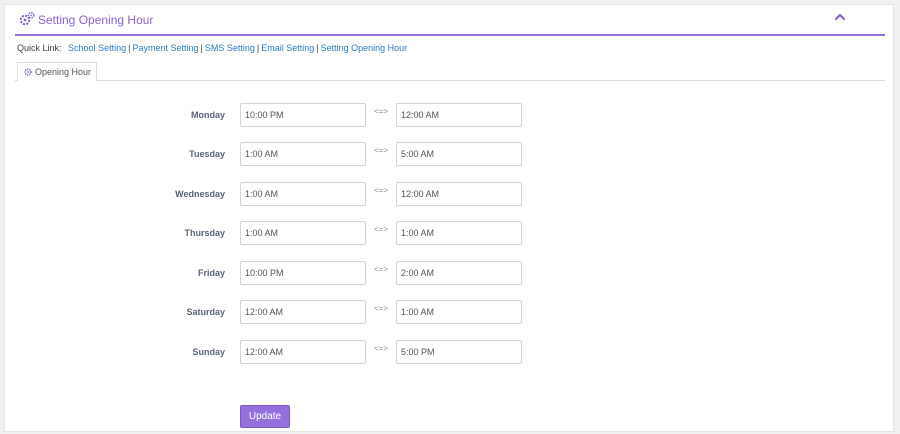 The height and width of the screenshot is (434, 900). I want to click on thursday-from-input, so click(303, 233).